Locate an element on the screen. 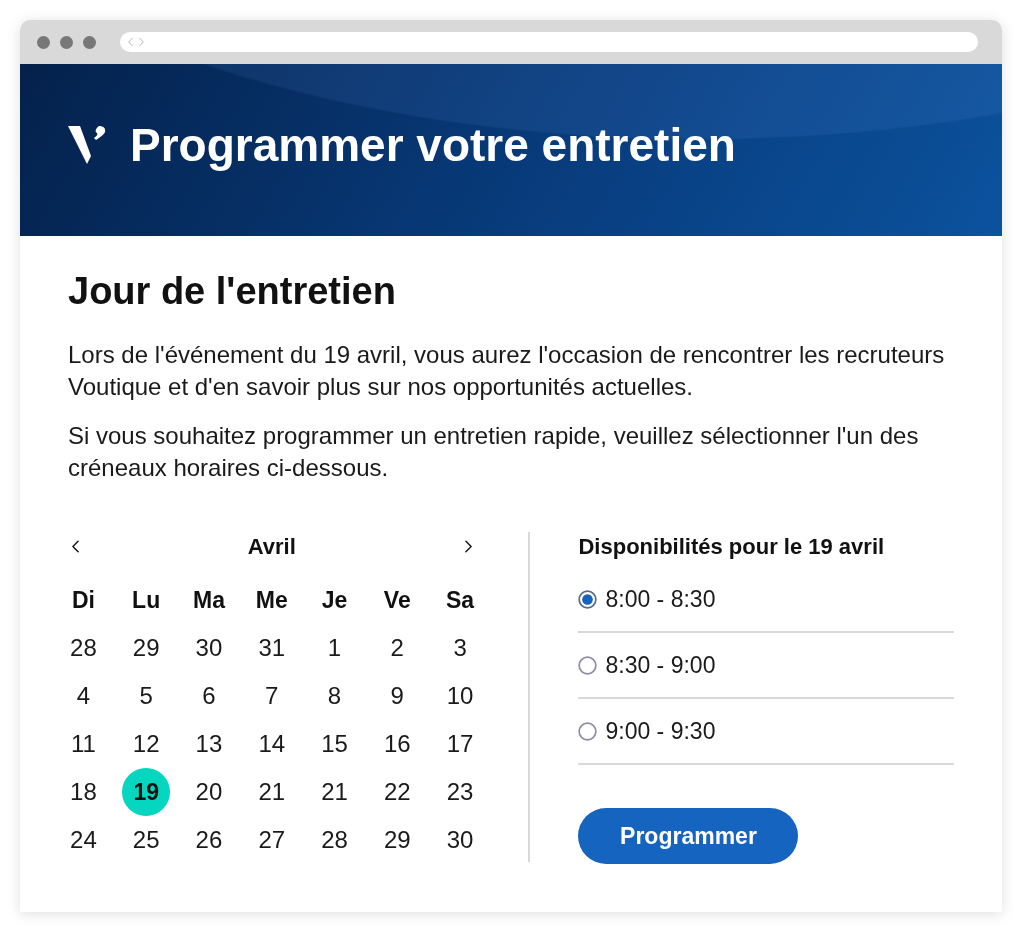 The height and width of the screenshot is (936, 1022). calendar-day: 13 is located at coordinates (208, 744).